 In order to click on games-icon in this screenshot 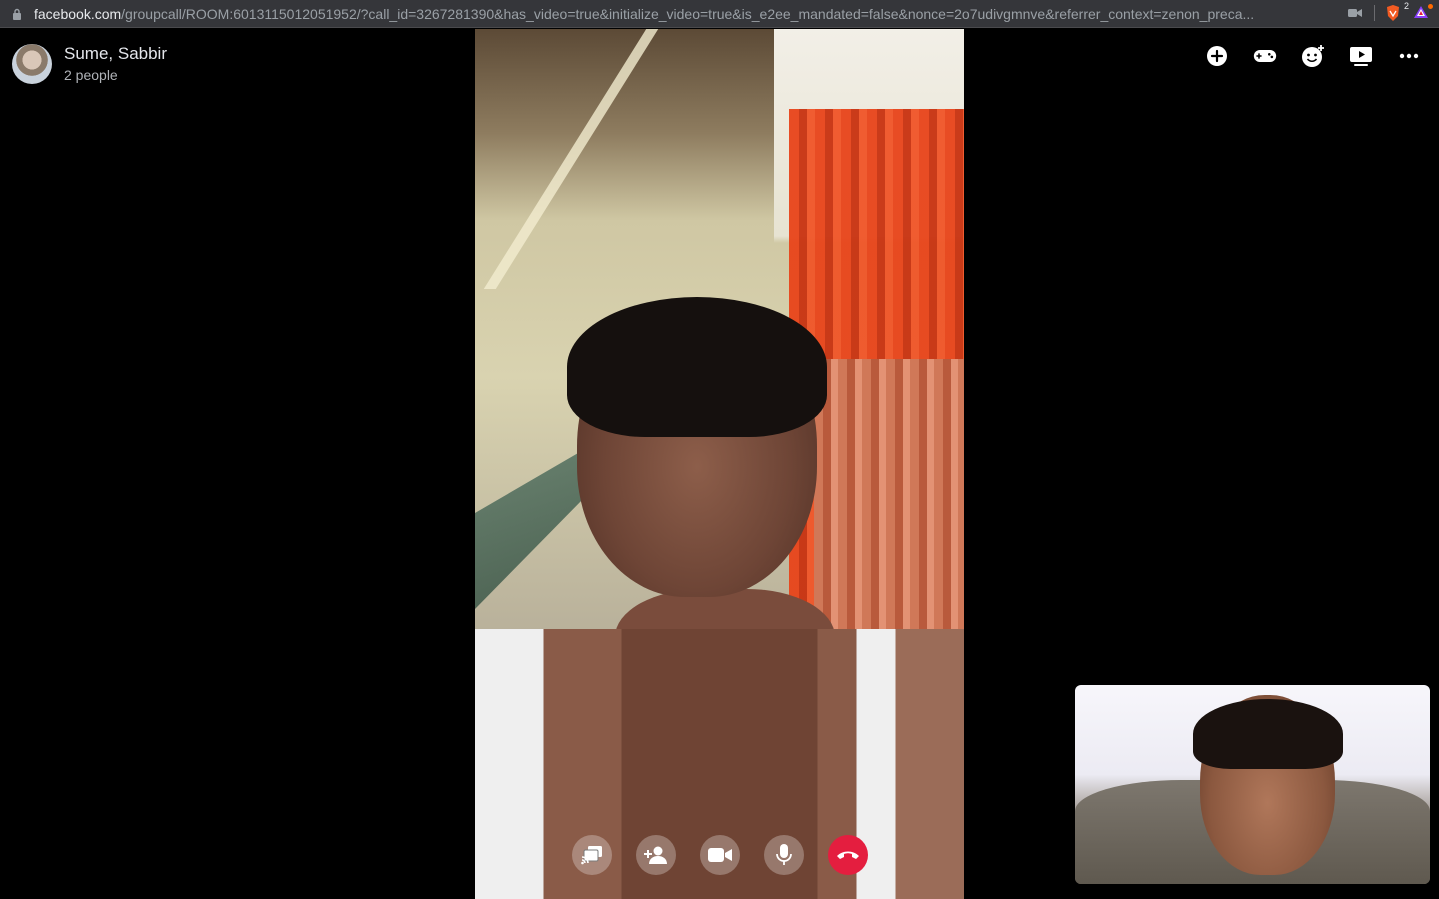, I will do `click(1265, 56)`.